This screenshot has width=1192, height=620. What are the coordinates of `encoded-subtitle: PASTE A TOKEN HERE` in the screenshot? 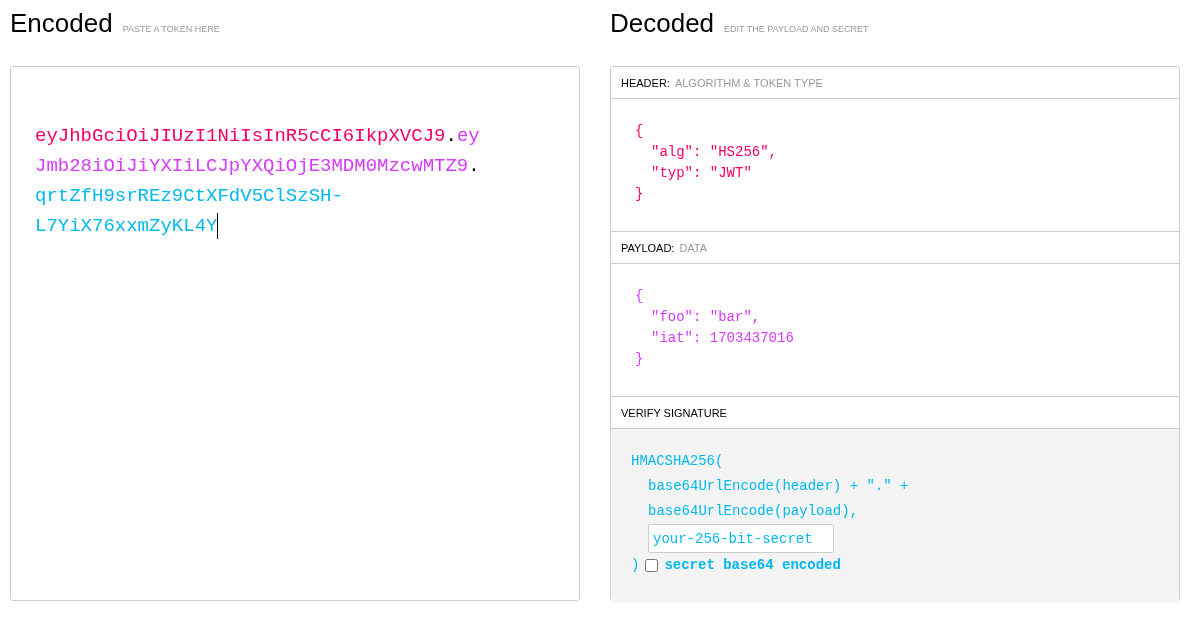 It's located at (171, 29).